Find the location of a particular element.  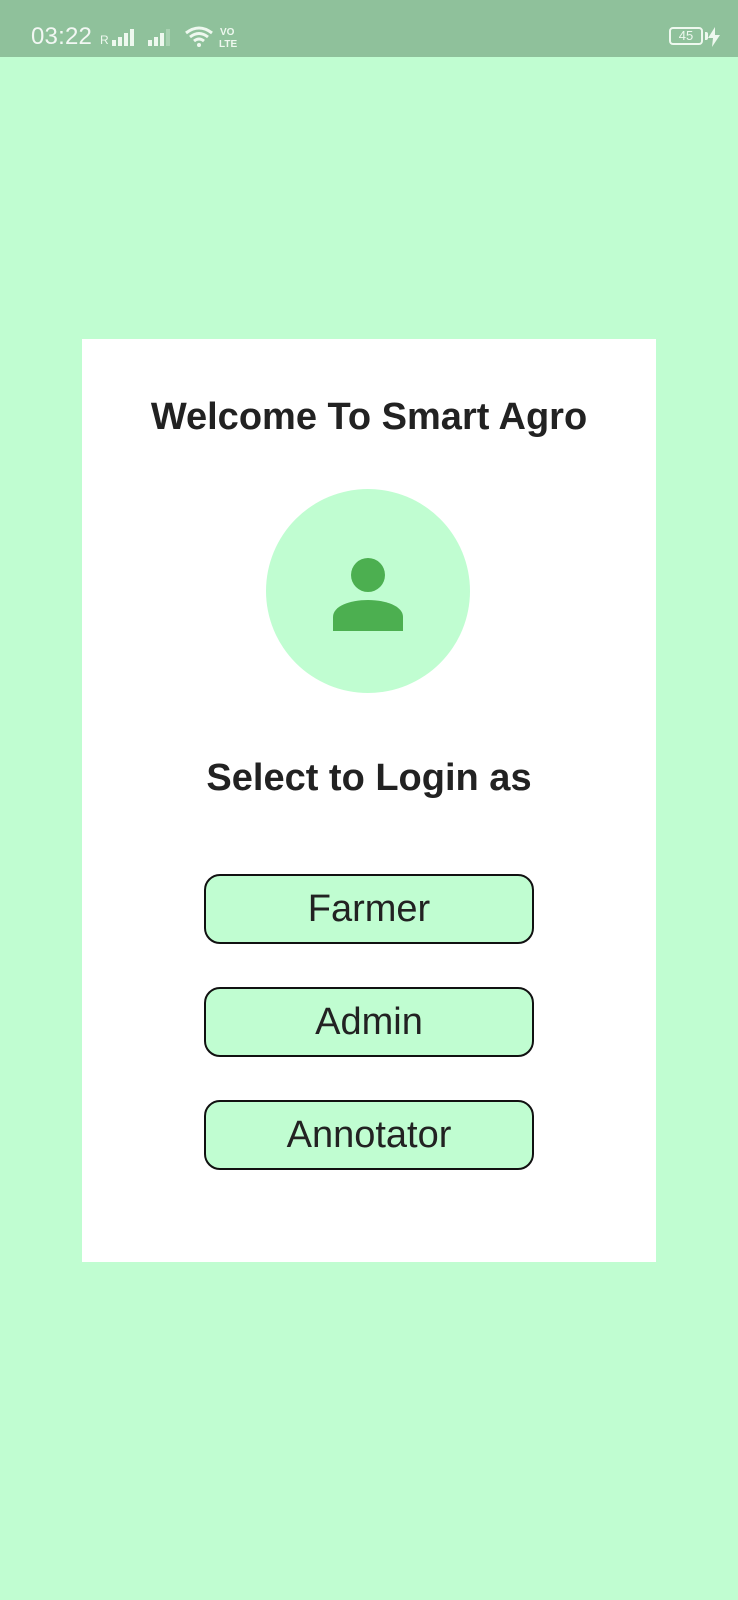

signal-icon is located at coordinates (150, 43).